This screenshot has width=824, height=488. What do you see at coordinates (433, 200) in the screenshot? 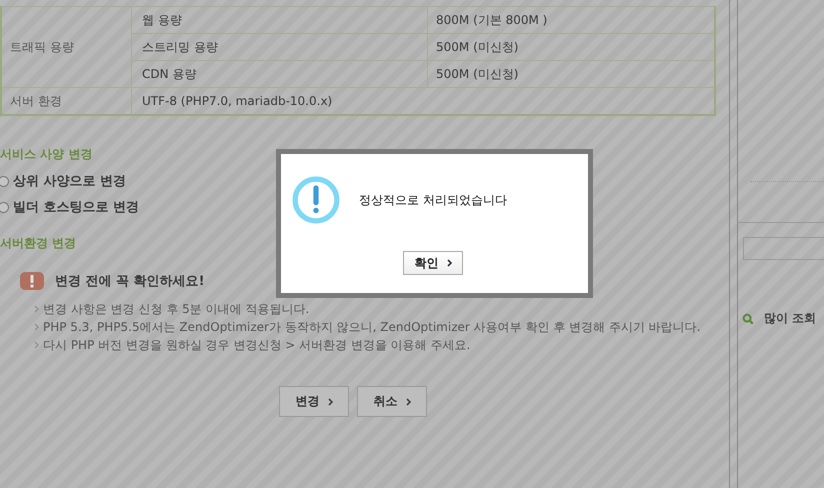
I see `dialog-message: 정상적으로 처리되었습니다` at bounding box center [433, 200].